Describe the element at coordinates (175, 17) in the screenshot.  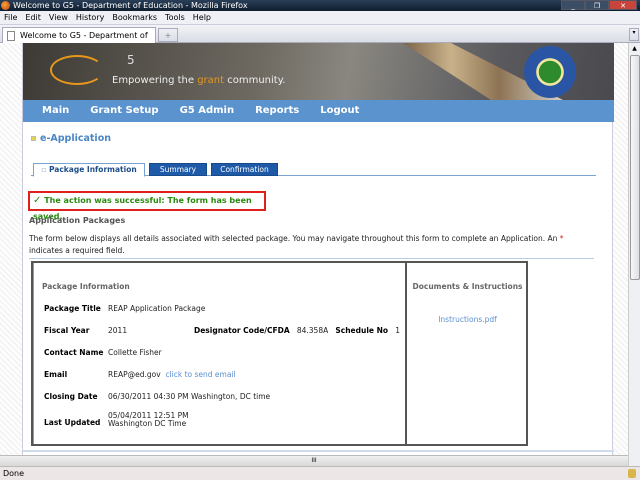
I see `menu-tools: Tools` at that location.